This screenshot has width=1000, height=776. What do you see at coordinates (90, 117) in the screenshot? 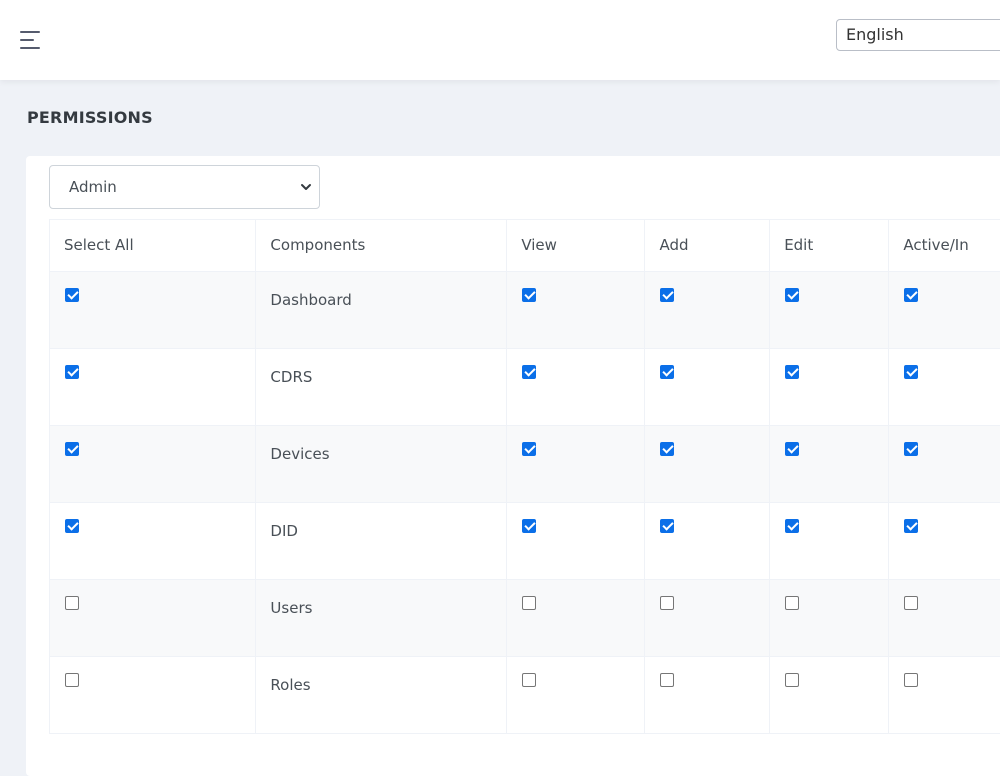
I see `page-title: PERMISSIONS` at bounding box center [90, 117].